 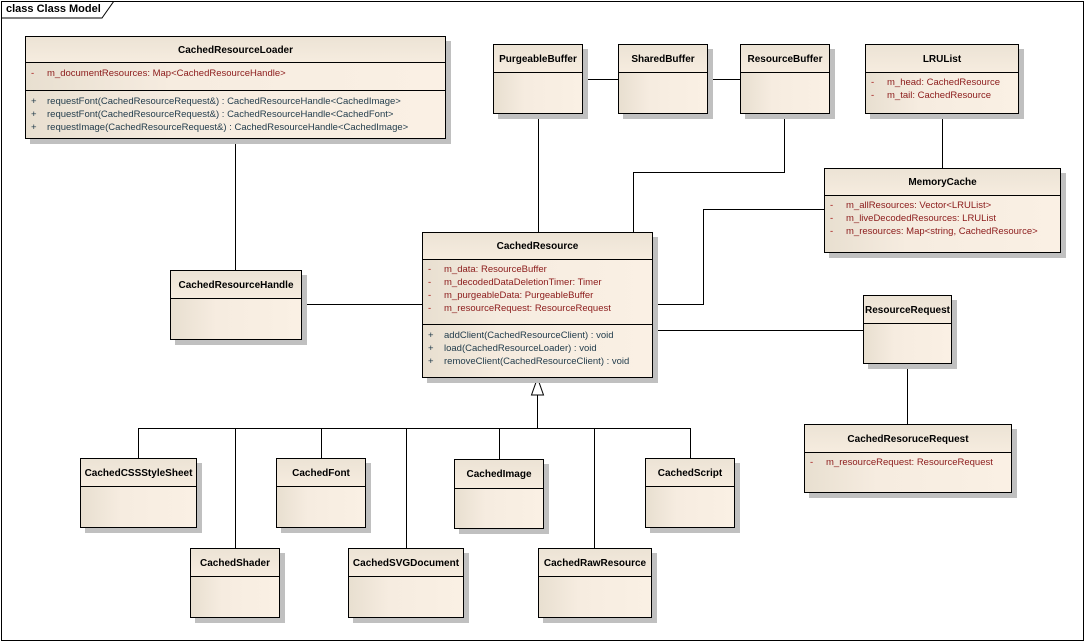 I want to click on class-cached-script: CachedScript, so click(x=690, y=493).